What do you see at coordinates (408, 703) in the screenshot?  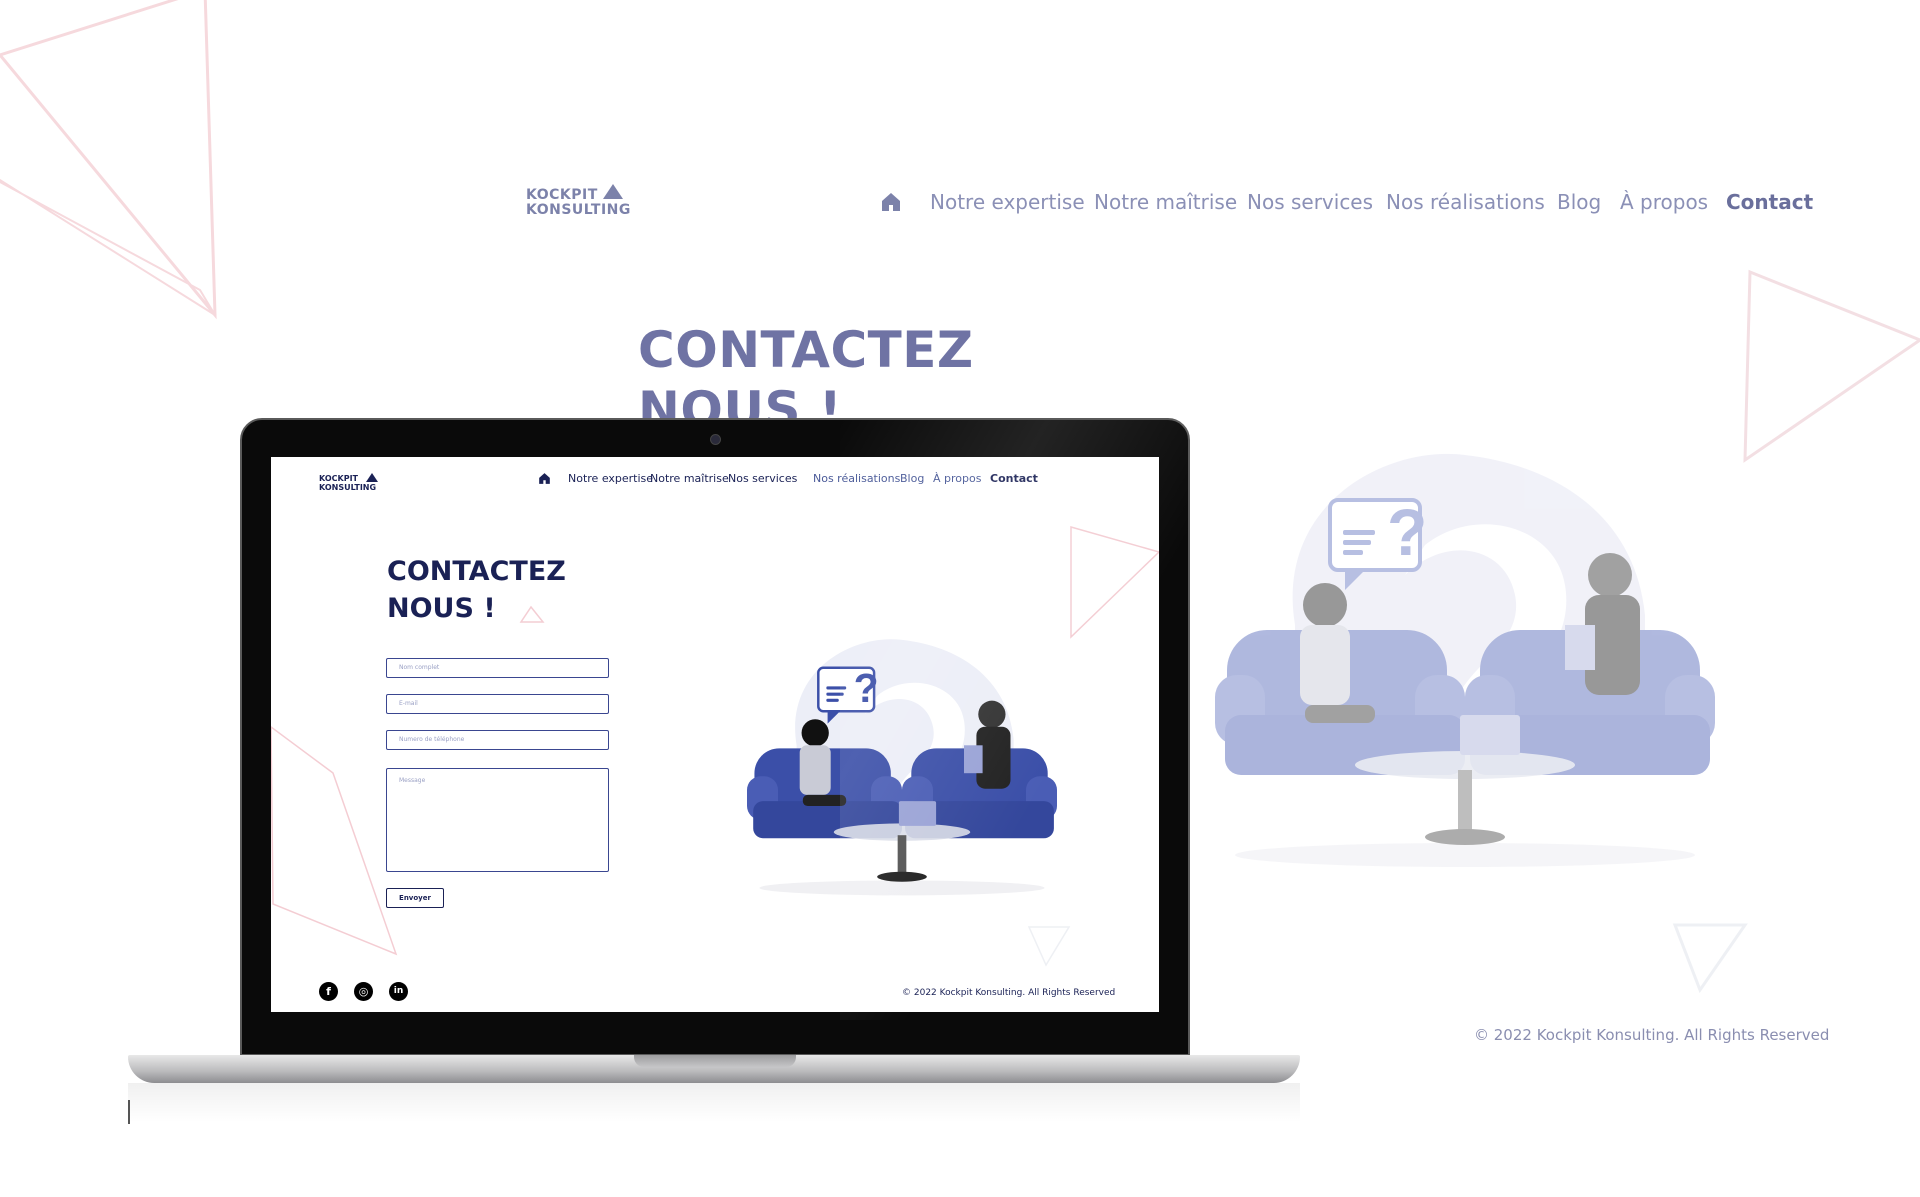 I see `email-placeholder: E-mail` at bounding box center [408, 703].